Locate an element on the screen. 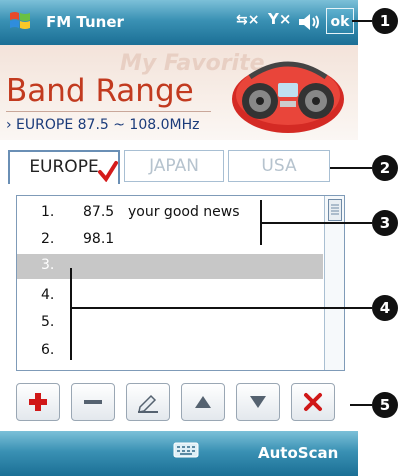 Image resolution: width=409 pixels, height=476 pixels. tab-japan: JAPAN is located at coordinates (174, 166).